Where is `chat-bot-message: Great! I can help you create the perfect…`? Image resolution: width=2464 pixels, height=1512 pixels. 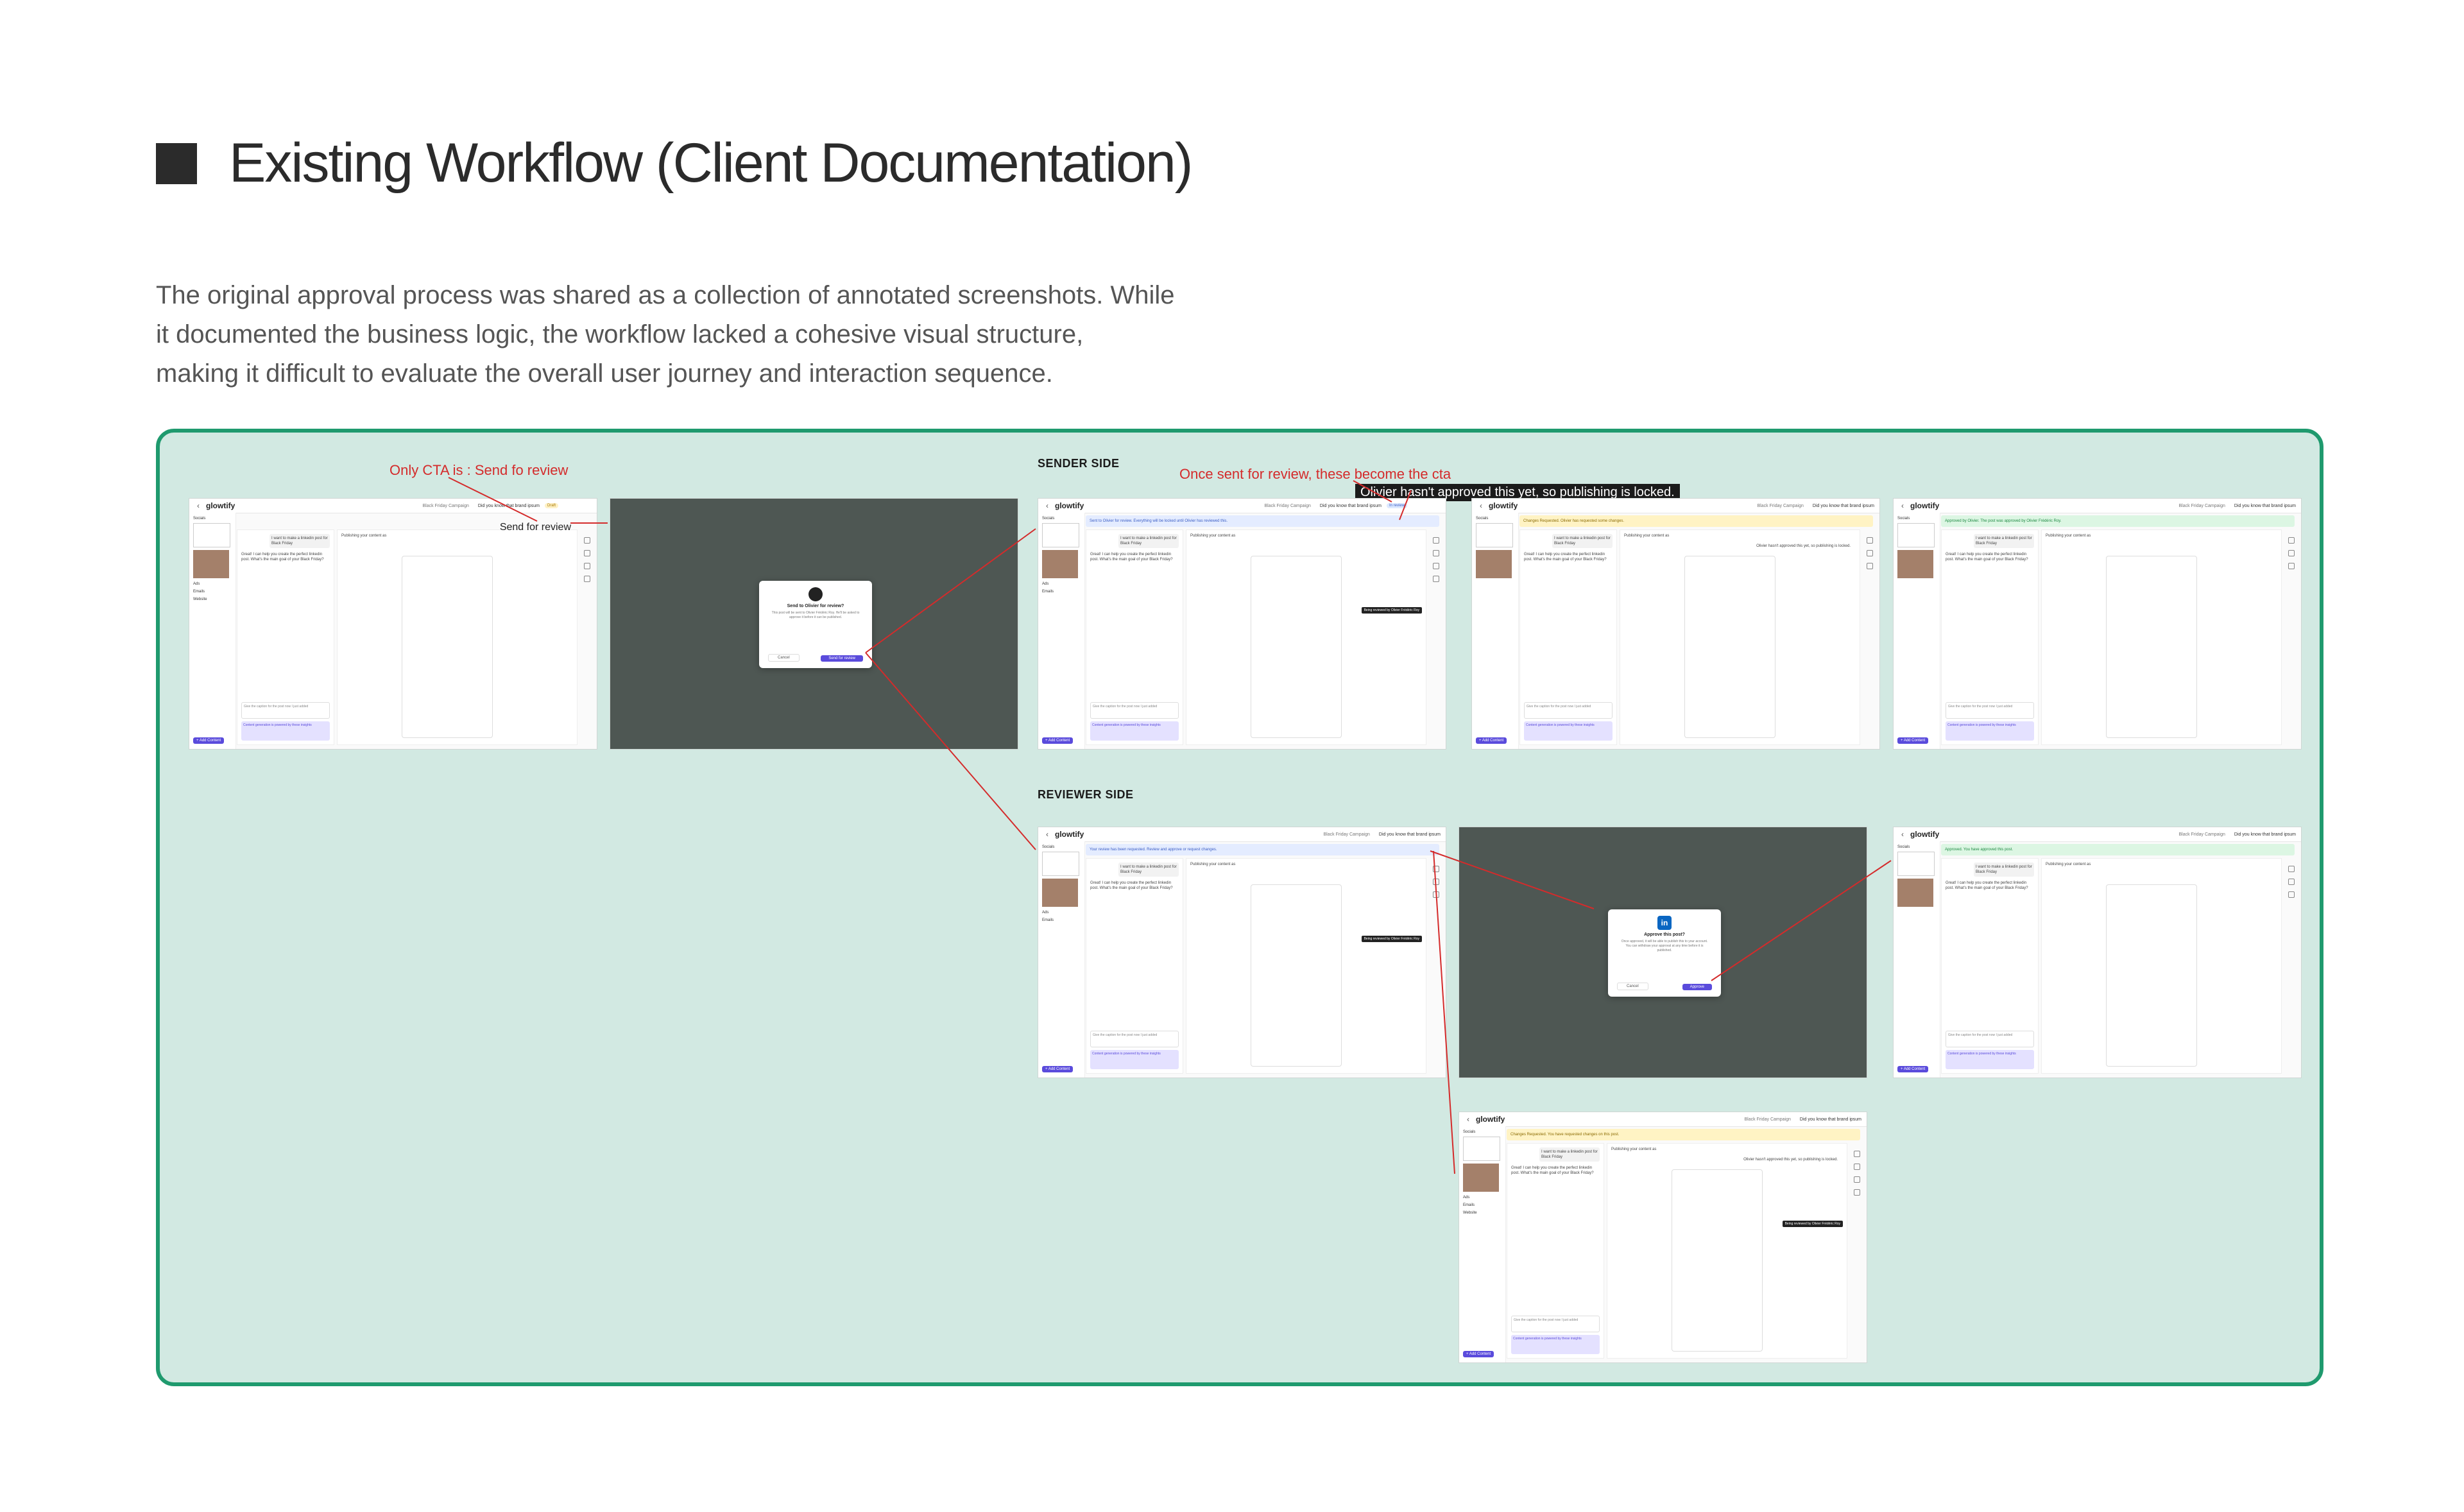 chat-bot-message: Great! I can help you create the perfect… is located at coordinates (1132, 557).